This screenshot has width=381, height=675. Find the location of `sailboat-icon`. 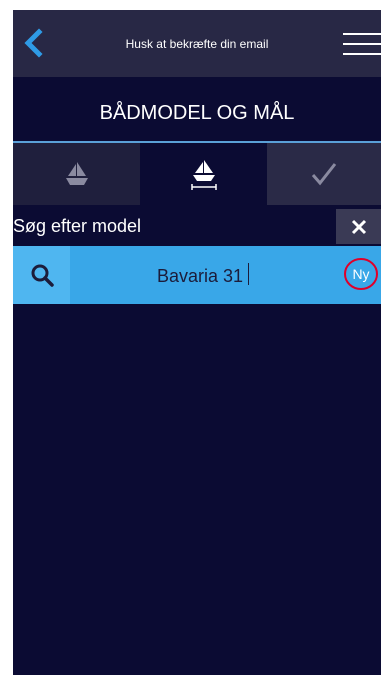

sailboat-icon is located at coordinates (76, 173).